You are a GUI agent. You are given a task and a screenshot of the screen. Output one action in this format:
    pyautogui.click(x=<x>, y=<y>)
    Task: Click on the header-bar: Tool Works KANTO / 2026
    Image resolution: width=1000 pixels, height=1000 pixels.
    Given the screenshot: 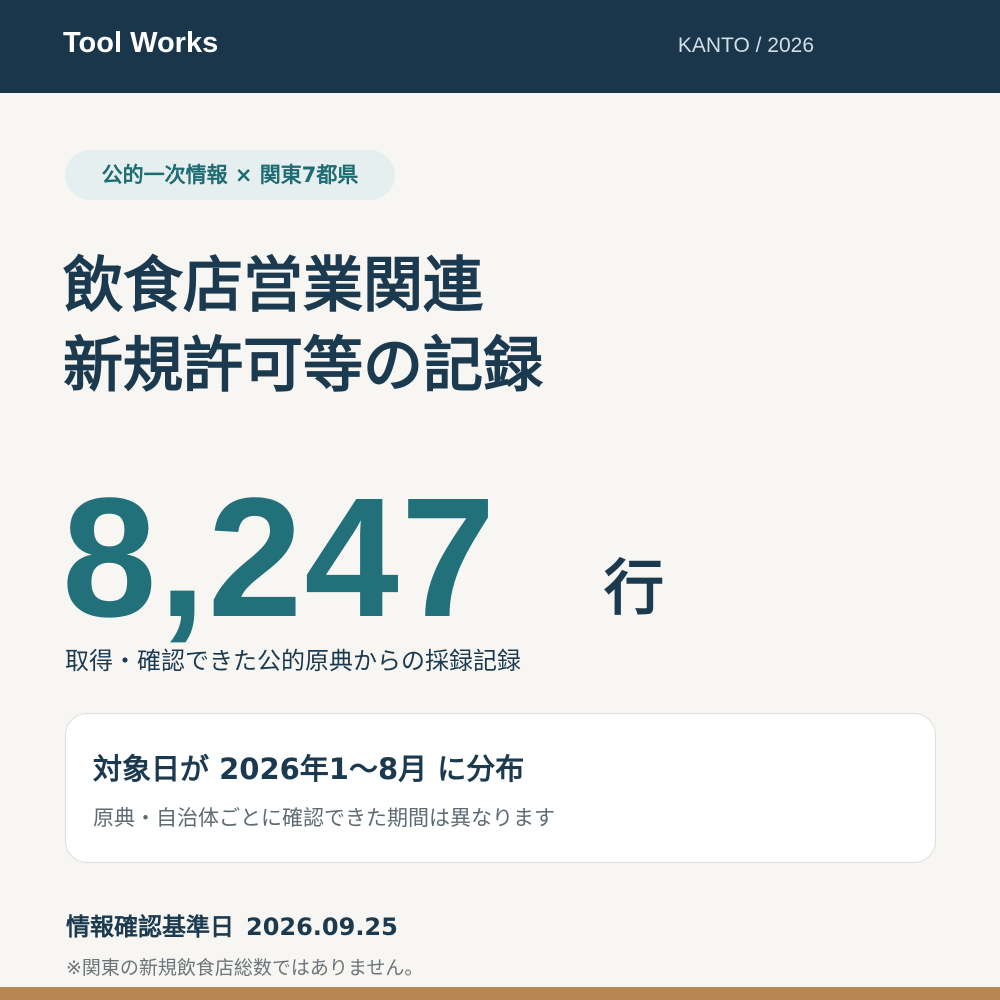 What is the action you would take?
    pyautogui.click(x=500, y=46)
    